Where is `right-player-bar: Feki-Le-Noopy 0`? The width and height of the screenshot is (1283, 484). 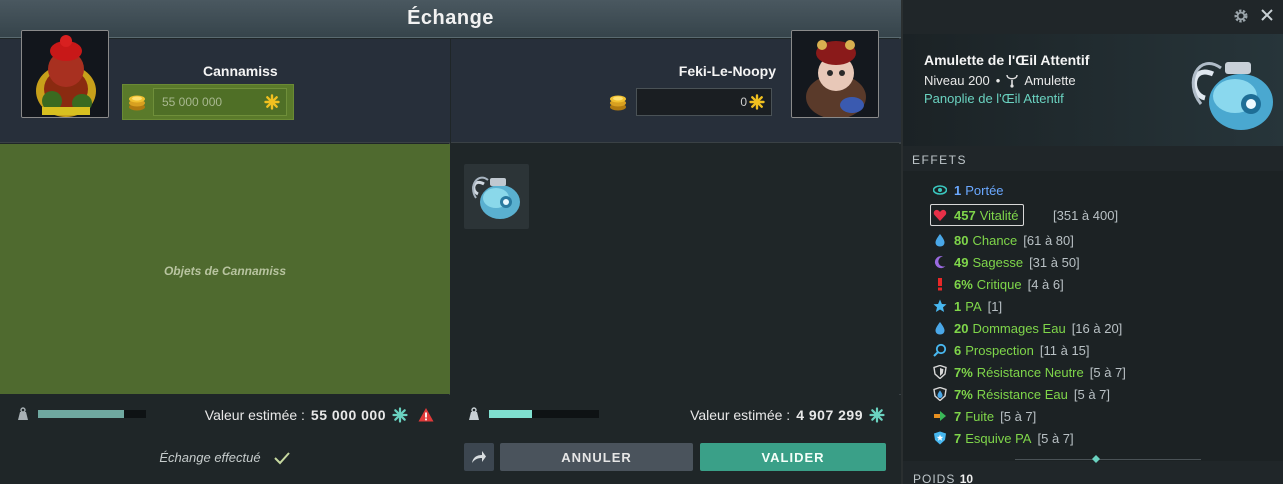 right-player-bar: Feki-Le-Noopy 0 is located at coordinates (676, 86).